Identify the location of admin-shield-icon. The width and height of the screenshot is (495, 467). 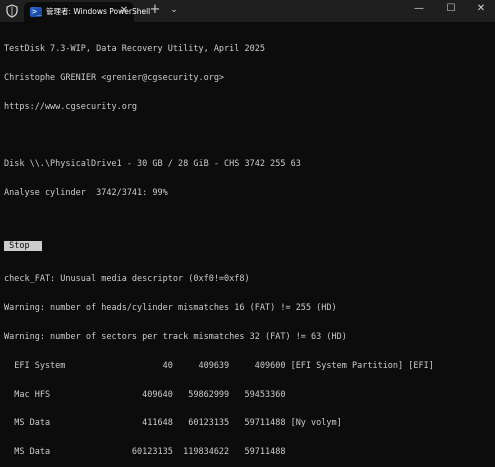
(12, 11).